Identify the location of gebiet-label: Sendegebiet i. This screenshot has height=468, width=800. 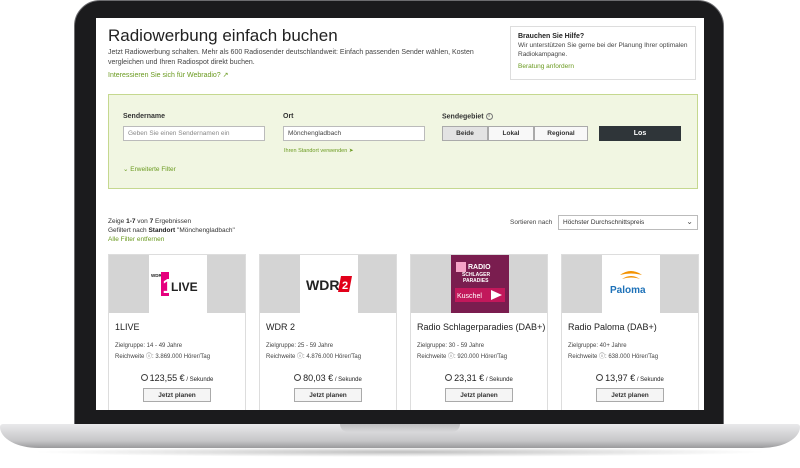
(467, 116).